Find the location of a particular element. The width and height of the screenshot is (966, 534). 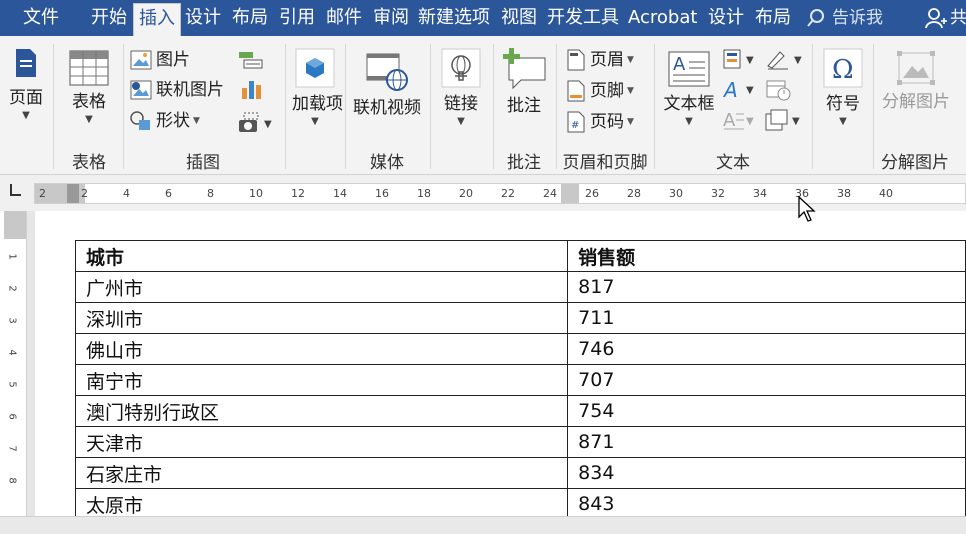

link-button: 链接 ▼ is located at coordinates (461, 88).